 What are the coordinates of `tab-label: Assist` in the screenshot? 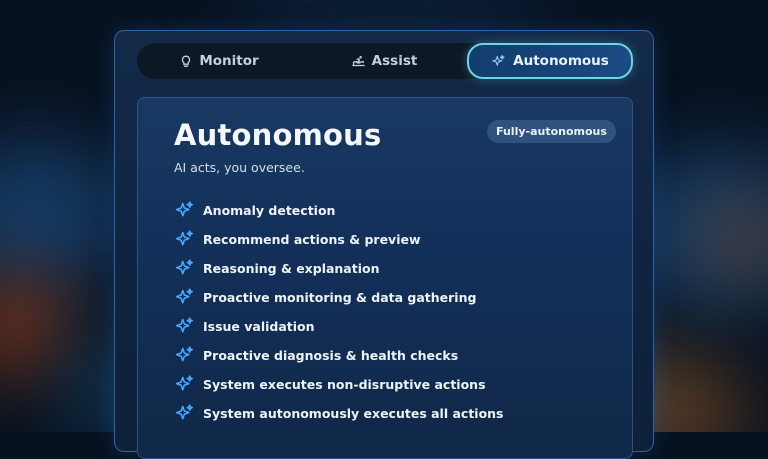 It's located at (394, 61).